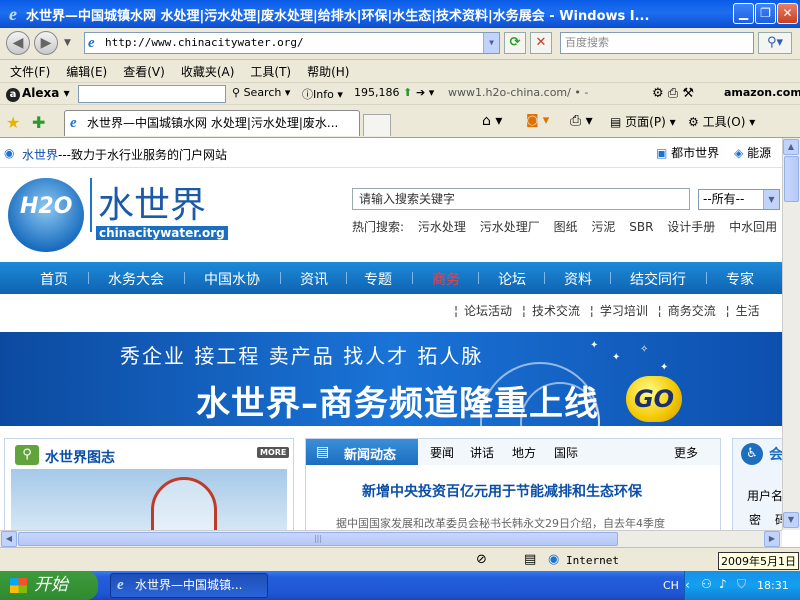 The image size is (800, 600). I want to click on forward-button: ▶, so click(46, 43).